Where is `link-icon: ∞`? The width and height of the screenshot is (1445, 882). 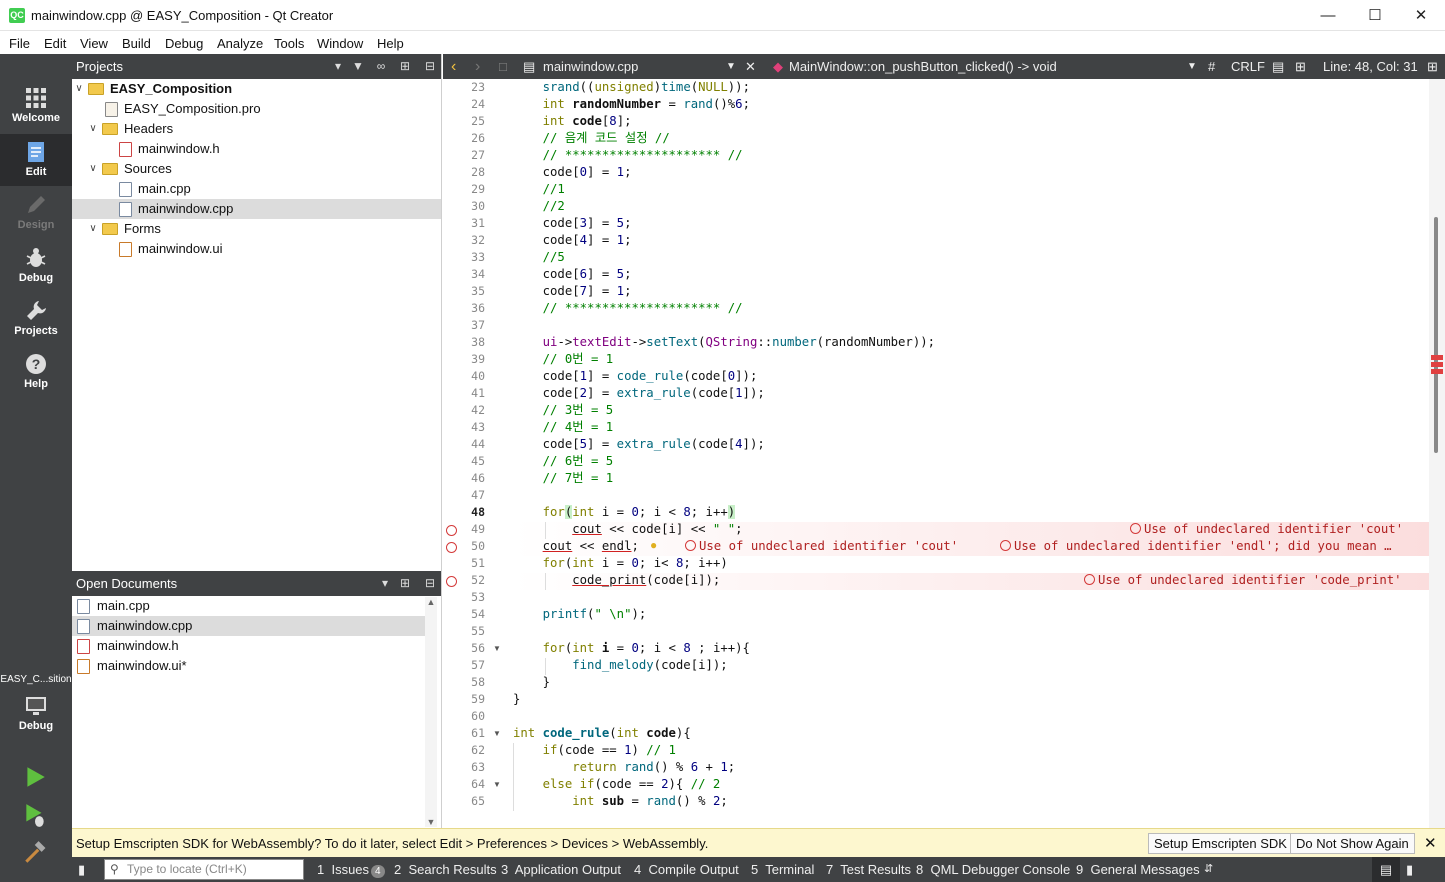 link-icon: ∞ is located at coordinates (381, 66).